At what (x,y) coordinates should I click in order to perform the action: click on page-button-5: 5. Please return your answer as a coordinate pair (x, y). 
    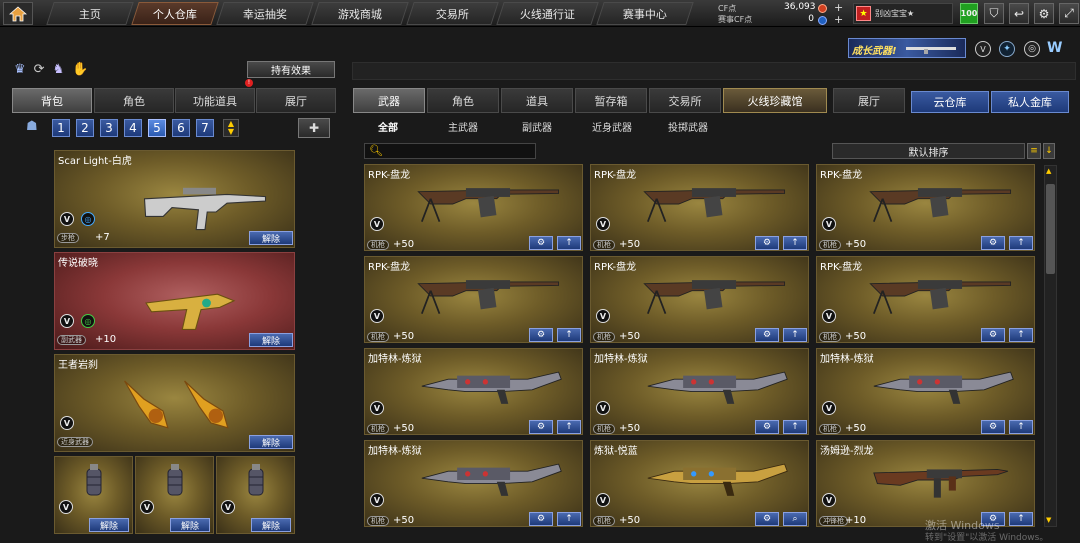
    Looking at the image, I should click on (157, 128).